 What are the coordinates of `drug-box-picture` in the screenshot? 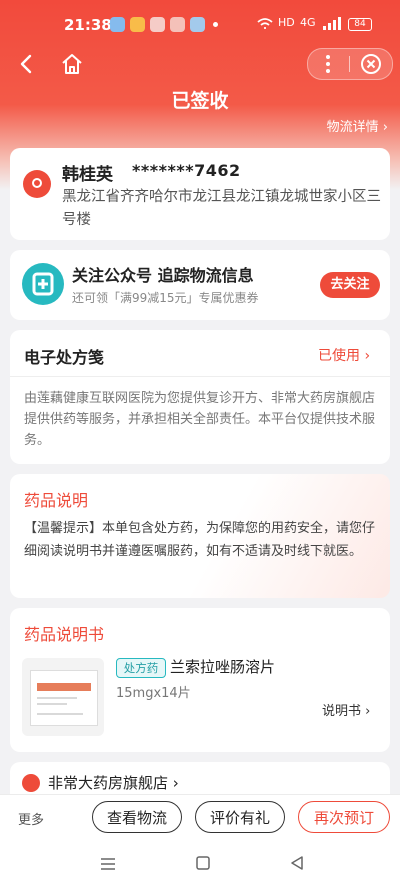 It's located at (64, 698).